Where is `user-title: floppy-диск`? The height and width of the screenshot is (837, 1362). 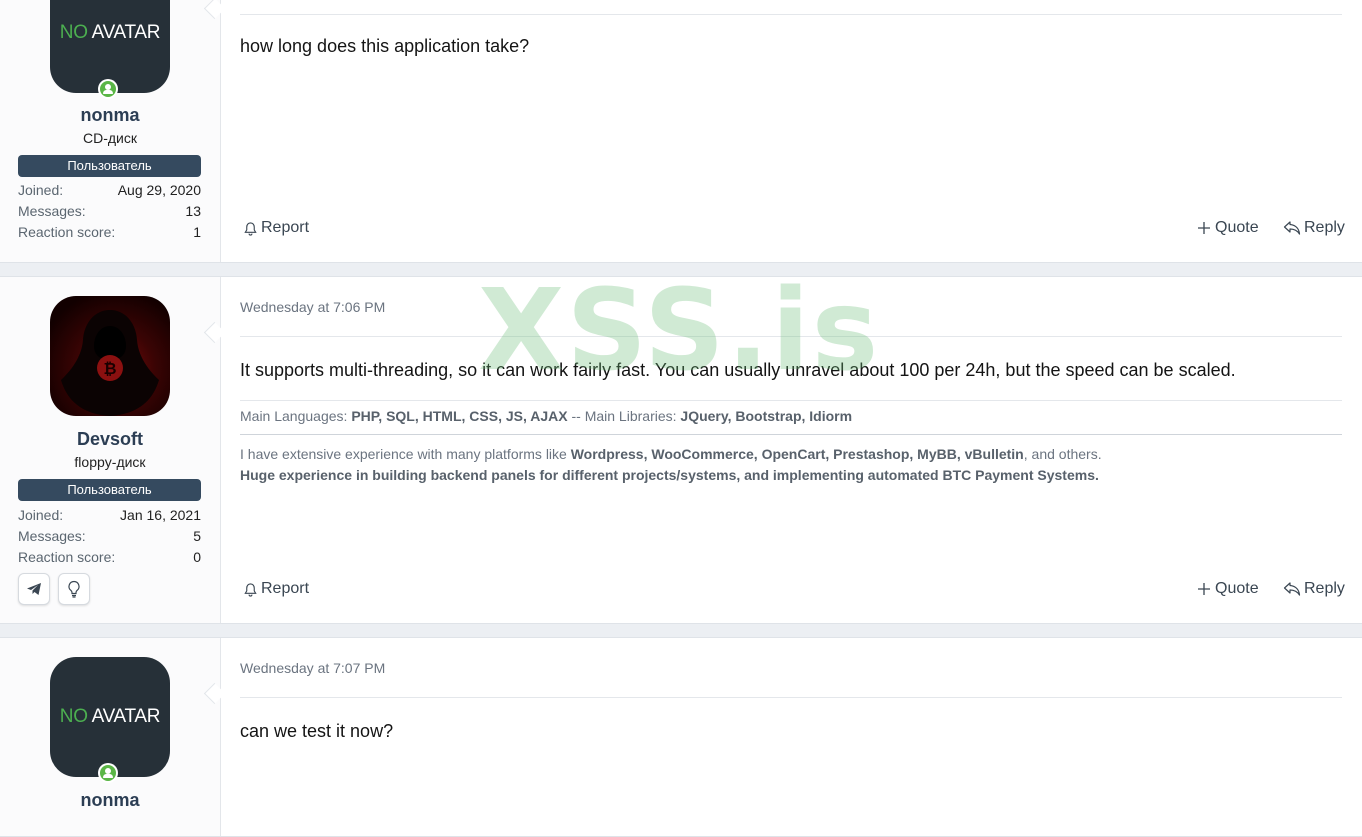 user-title: floppy-диск is located at coordinates (110, 462).